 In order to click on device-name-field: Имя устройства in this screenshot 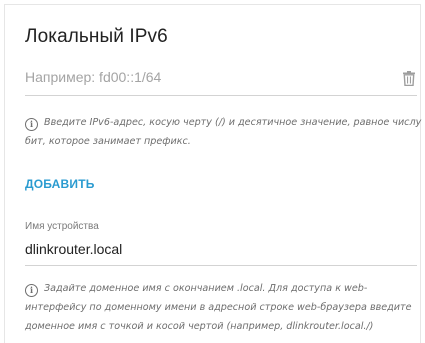, I will do `click(221, 243)`.